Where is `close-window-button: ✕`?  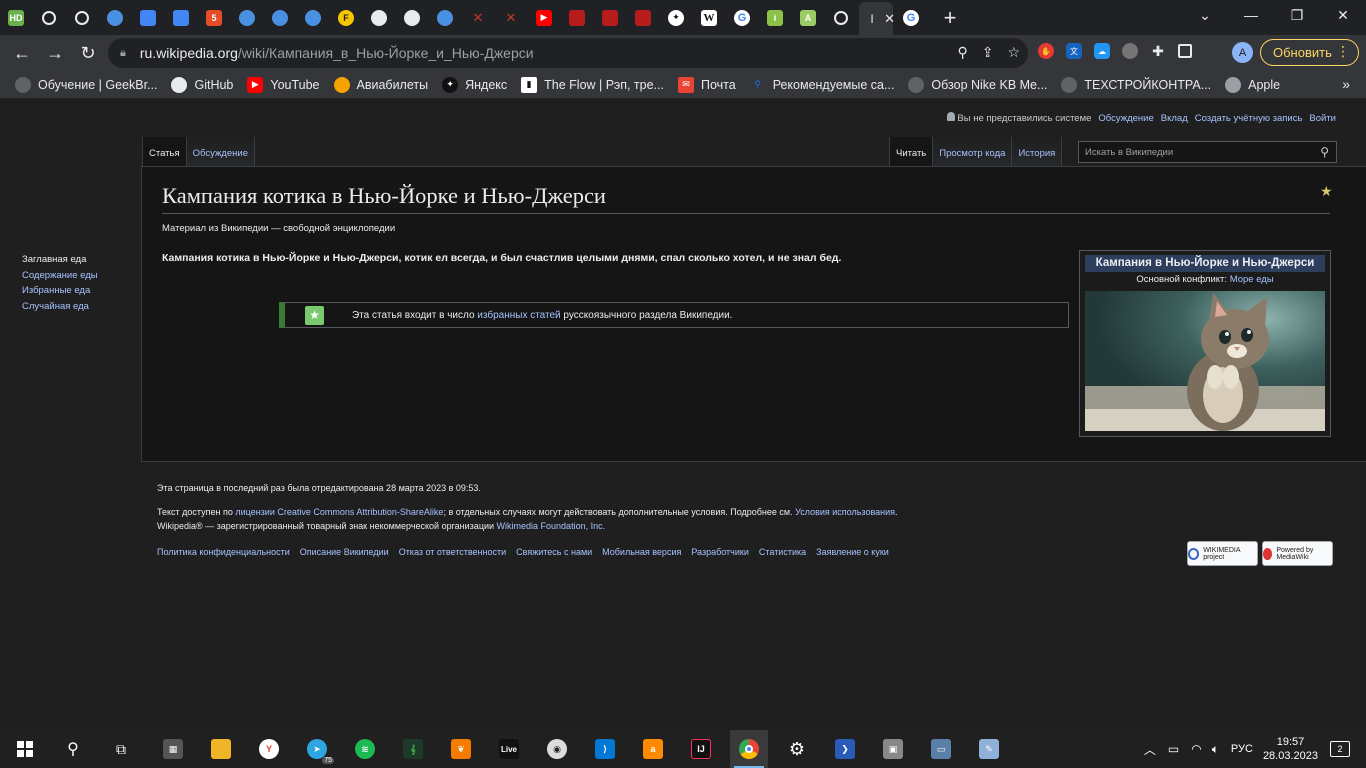
close-window-button: ✕ is located at coordinates (1343, 15).